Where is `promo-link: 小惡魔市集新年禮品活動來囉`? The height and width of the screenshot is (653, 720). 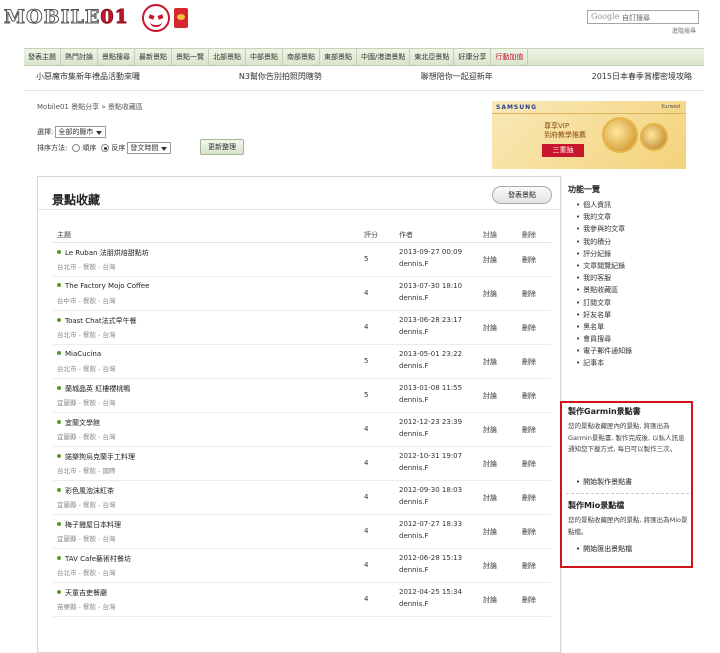
promo-link: 小惡魔市集新年禮品活動來囉 is located at coordinates (88, 80).